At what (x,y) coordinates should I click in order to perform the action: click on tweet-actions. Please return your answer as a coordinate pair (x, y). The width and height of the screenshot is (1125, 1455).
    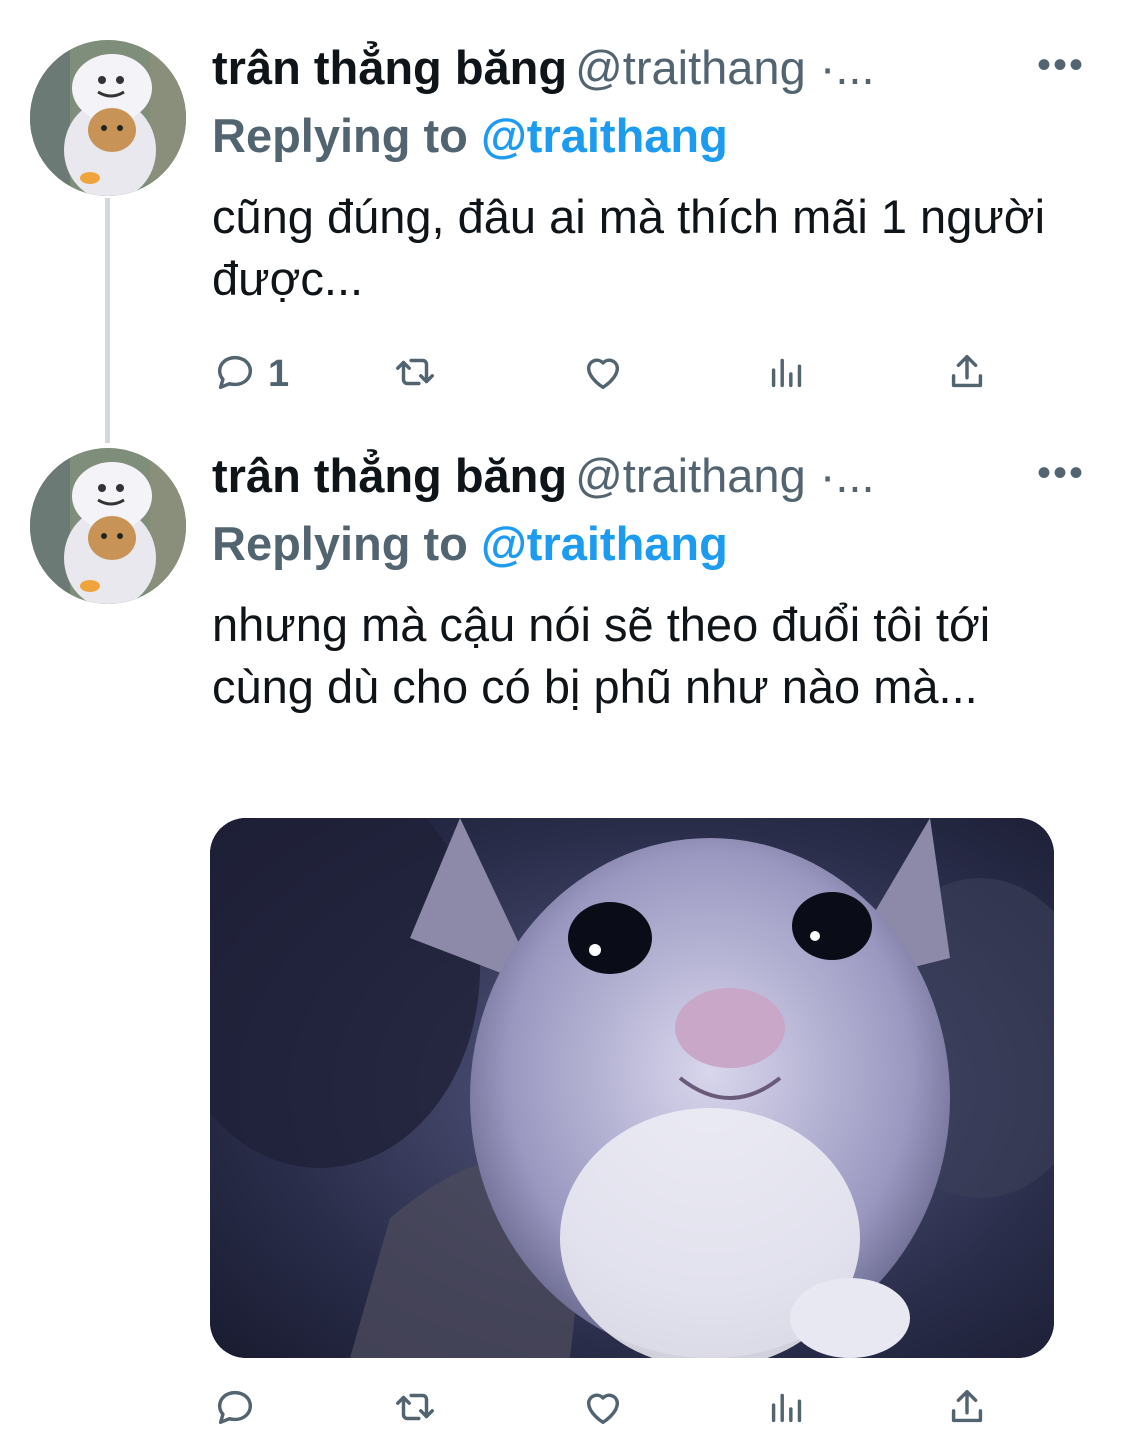
    Looking at the image, I should click on (612, 1409).